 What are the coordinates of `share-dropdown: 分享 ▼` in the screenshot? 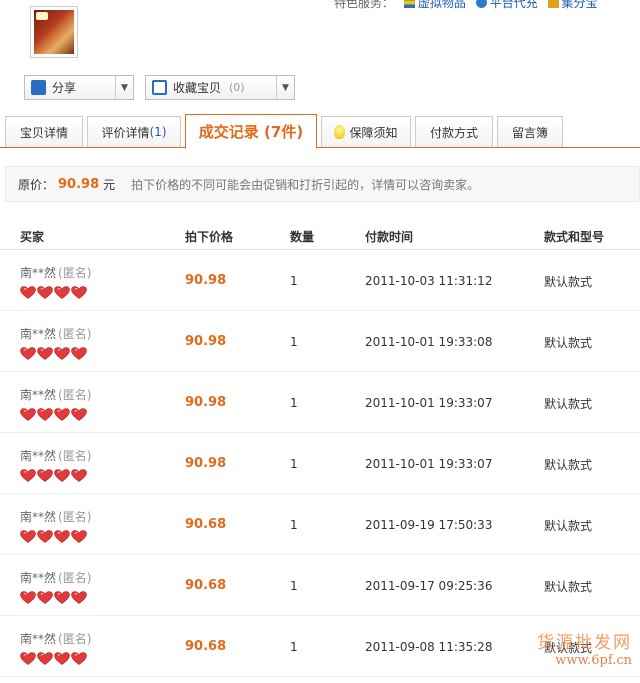 It's located at (79, 87).